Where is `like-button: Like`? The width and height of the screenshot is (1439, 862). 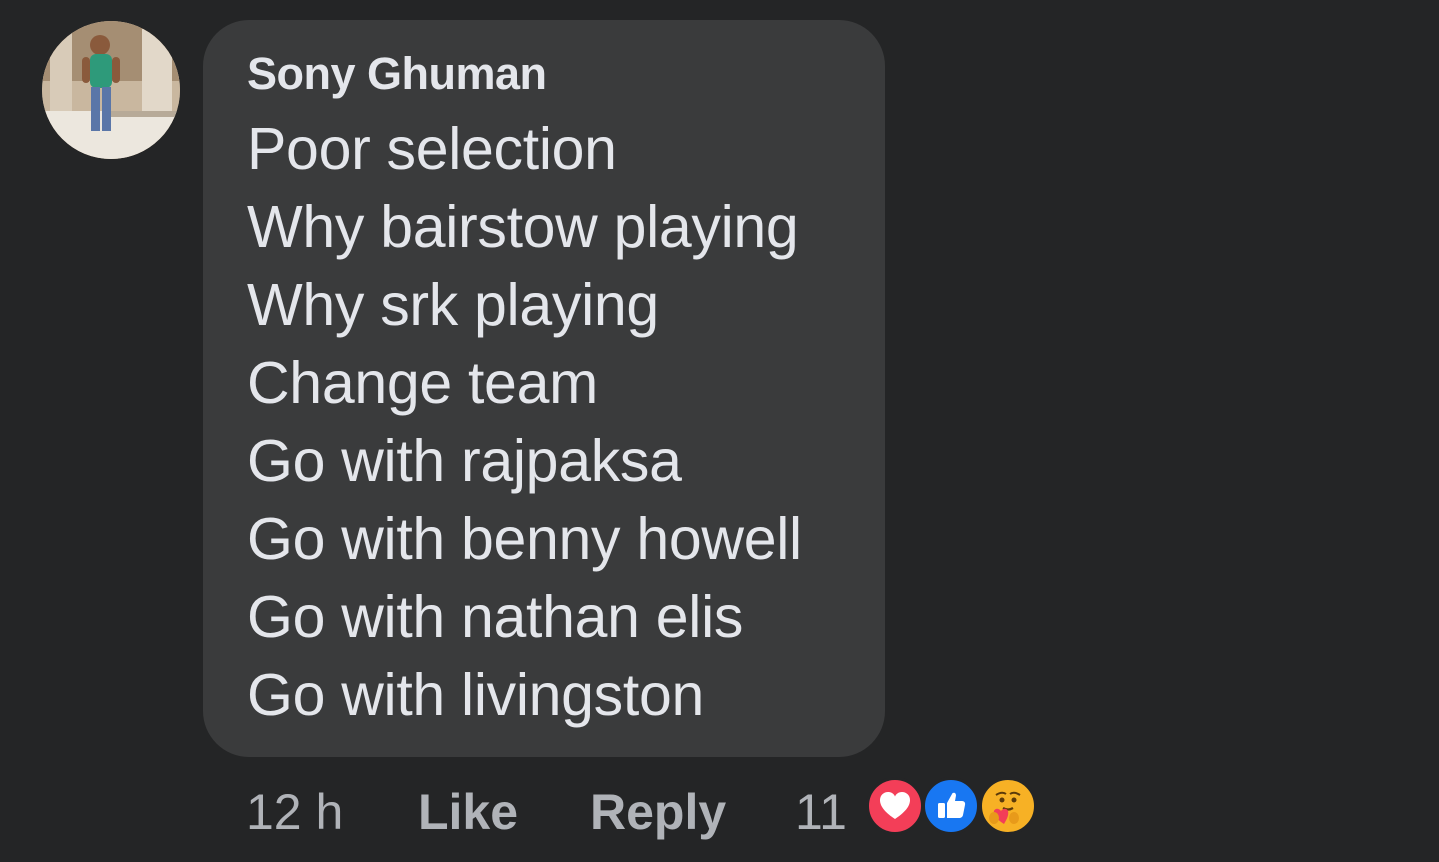
like-button: Like is located at coordinates (468, 812).